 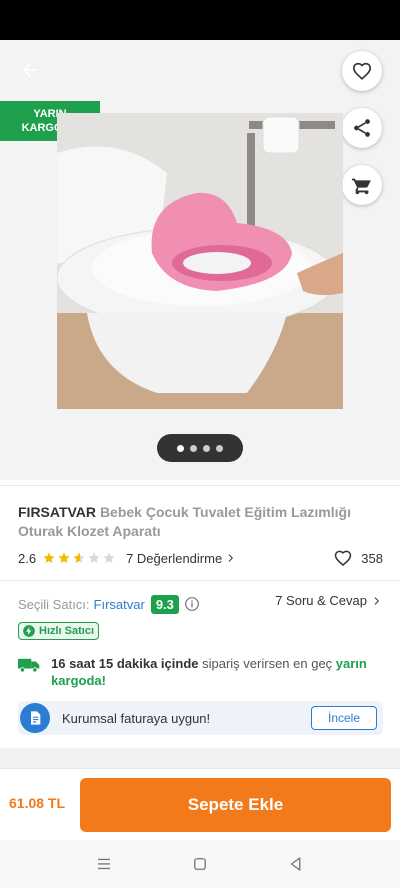 I want to click on system-navigation-bar, so click(x=200, y=864).